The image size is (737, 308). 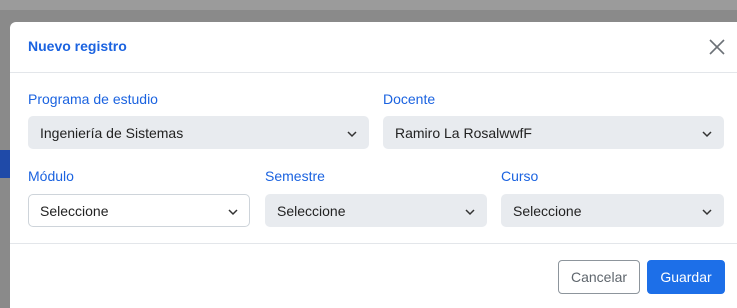 I want to click on programa-select: Ingeniería de Sistemas, so click(x=198, y=132).